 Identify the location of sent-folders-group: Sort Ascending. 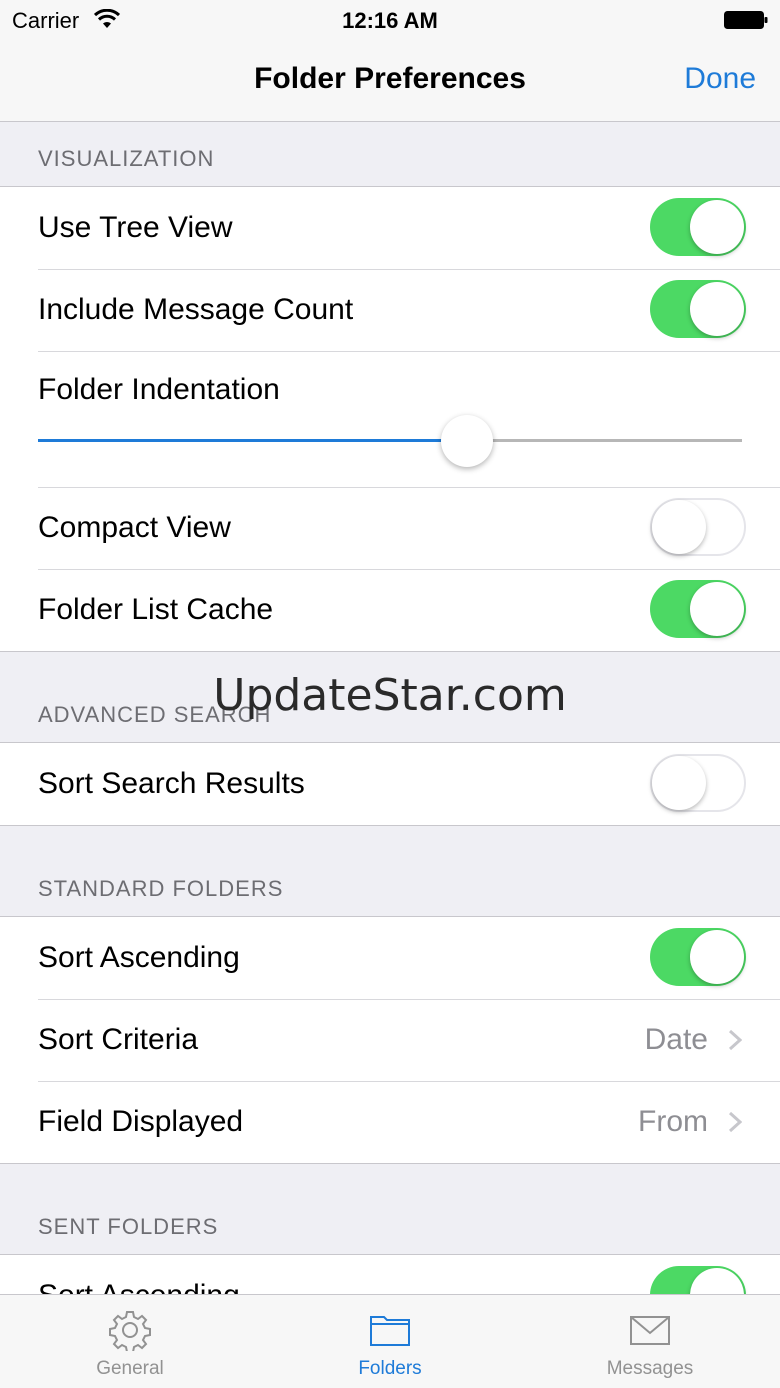
(390, 1274).